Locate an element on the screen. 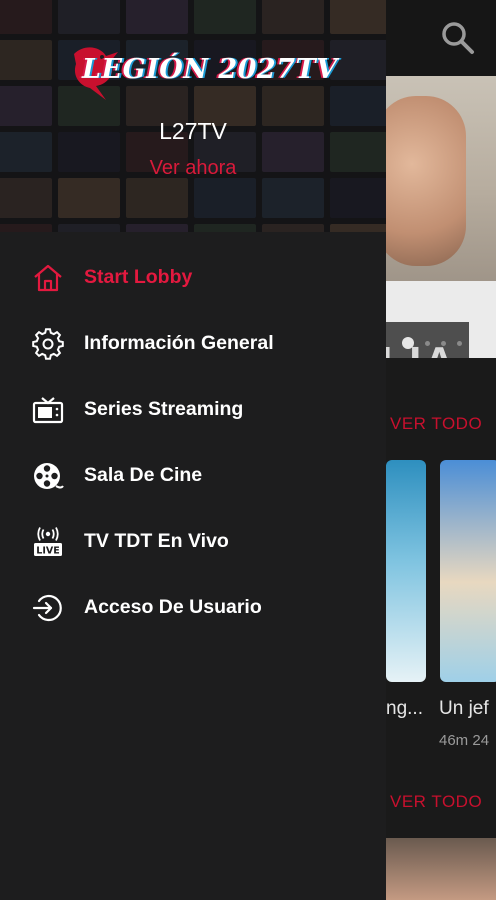  svg-text: LIVE is located at coordinates (47, 551).